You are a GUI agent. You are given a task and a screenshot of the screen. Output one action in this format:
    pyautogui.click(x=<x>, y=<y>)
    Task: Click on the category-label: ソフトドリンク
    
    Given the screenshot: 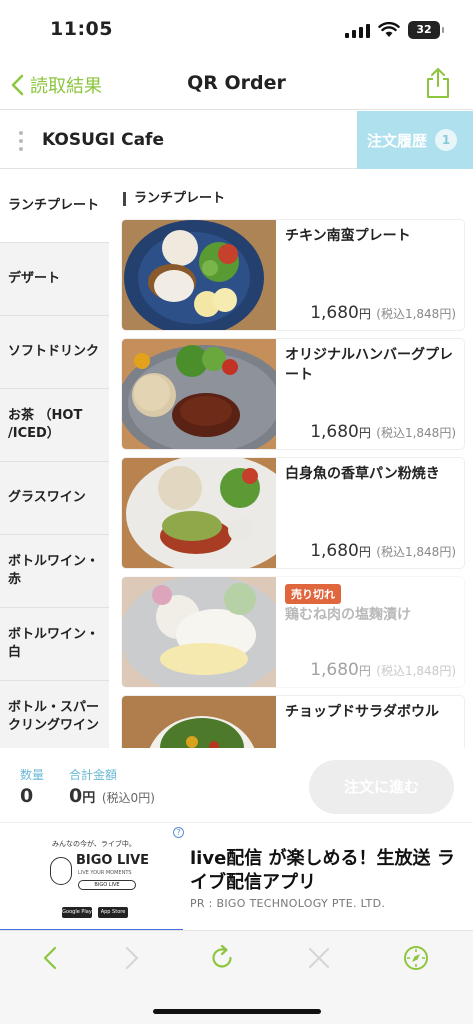 What is the action you would take?
    pyautogui.click(x=54, y=351)
    